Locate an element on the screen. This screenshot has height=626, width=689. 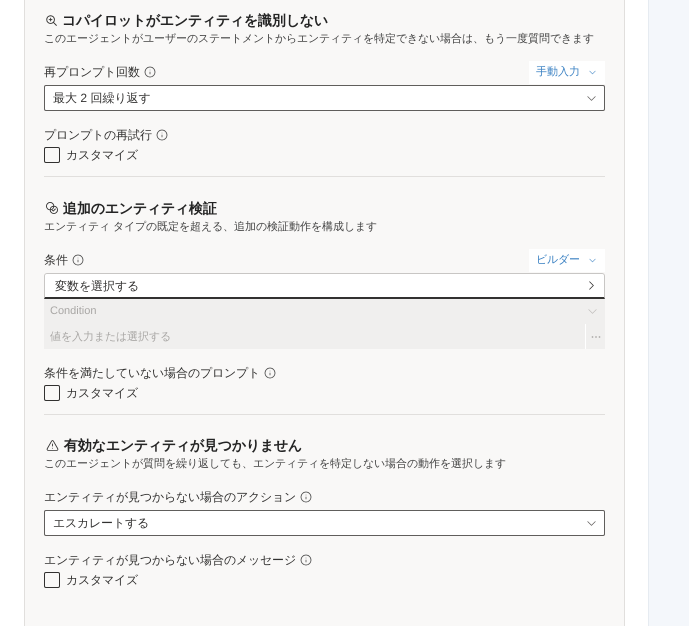
field-label: エンティティが見つからない場合のメッセージ is located at coordinates (170, 560).